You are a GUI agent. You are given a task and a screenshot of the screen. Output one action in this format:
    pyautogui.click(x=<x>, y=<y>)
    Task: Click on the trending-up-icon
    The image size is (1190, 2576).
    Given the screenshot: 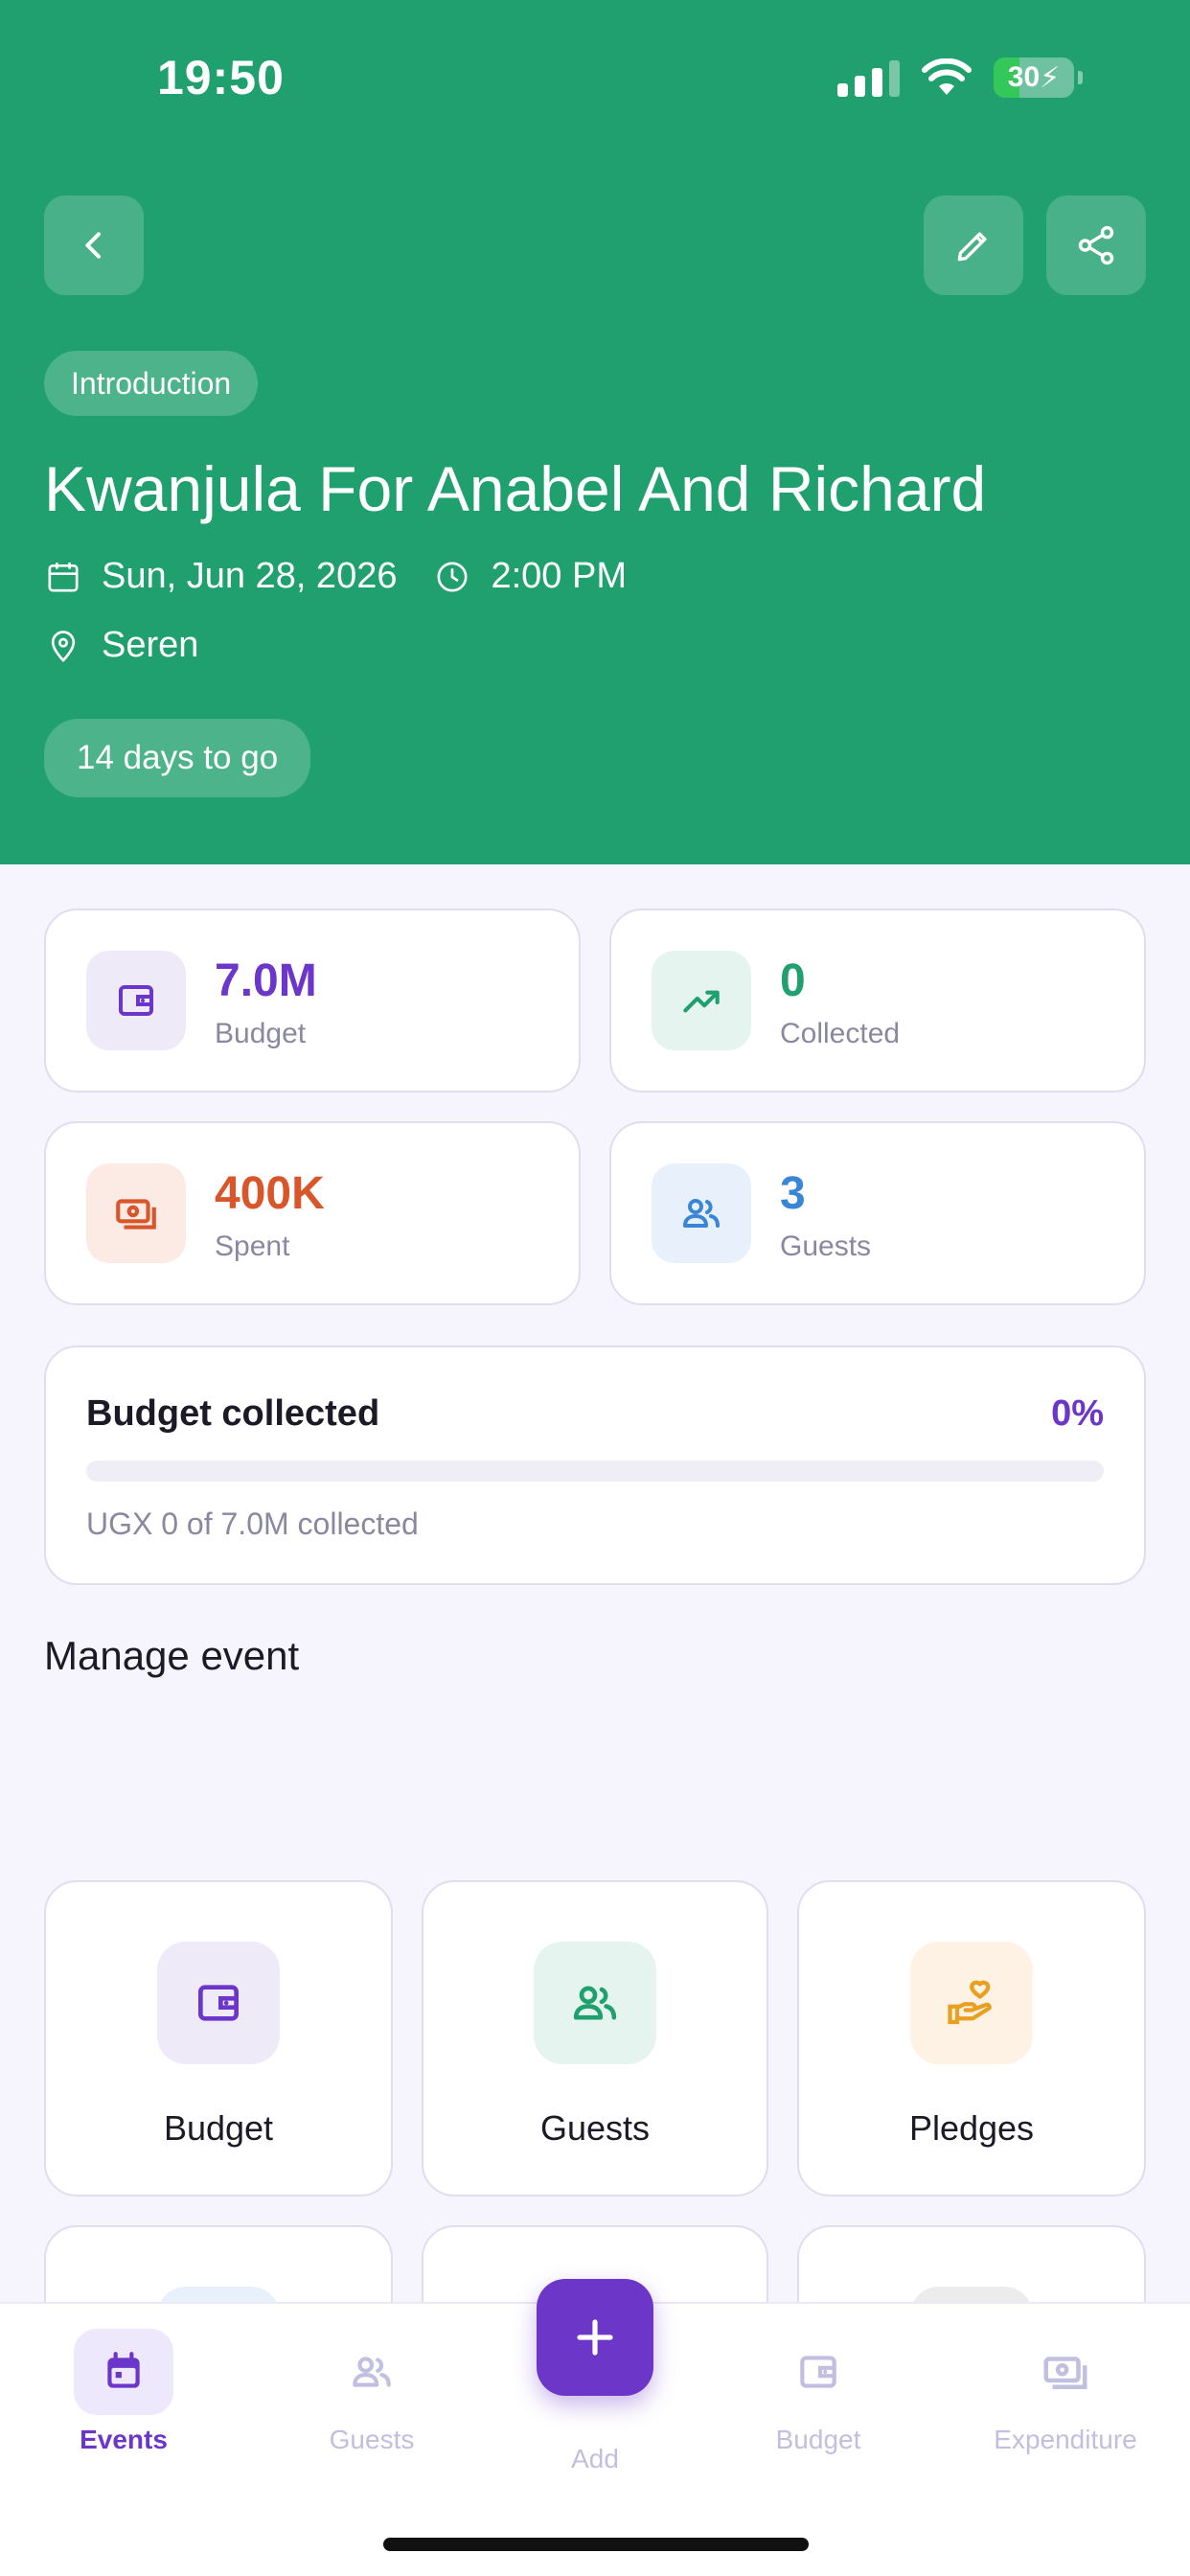 What is the action you would take?
    pyautogui.click(x=701, y=1000)
    